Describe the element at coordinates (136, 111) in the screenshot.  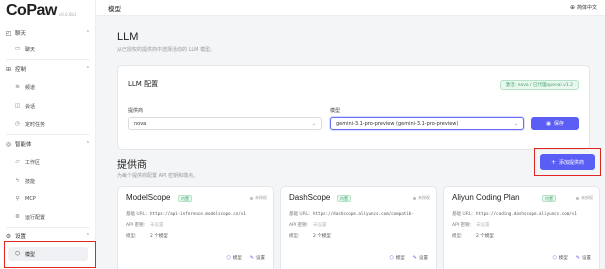
I see `provider-label: 提供商` at that location.